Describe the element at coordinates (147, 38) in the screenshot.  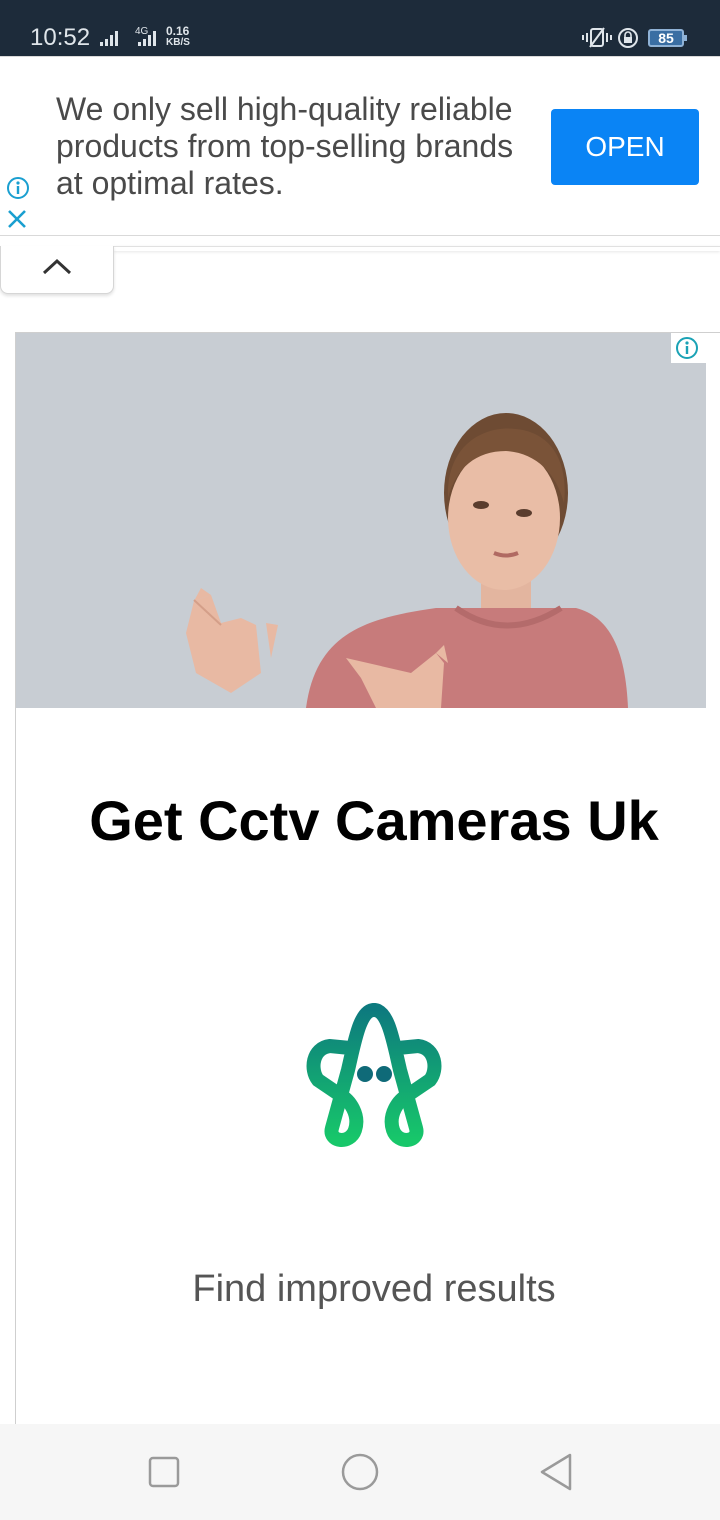
I see `signal-4g-icon` at that location.